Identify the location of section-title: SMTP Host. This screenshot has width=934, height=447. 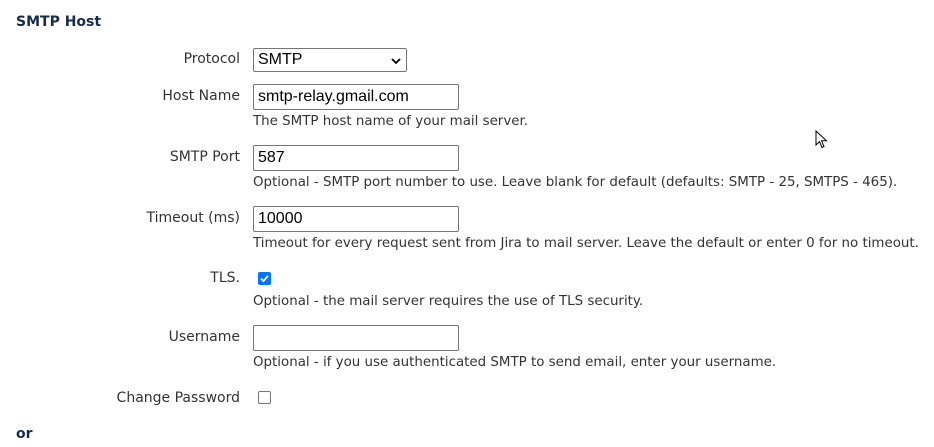
(59, 22).